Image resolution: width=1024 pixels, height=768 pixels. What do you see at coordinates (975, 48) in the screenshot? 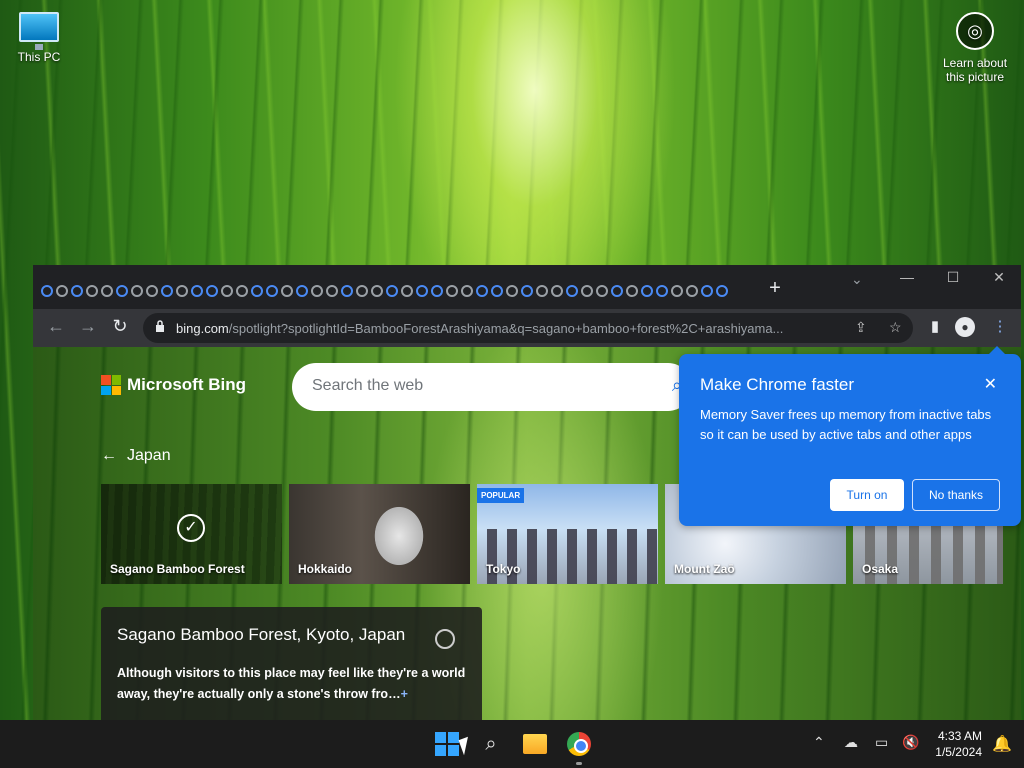
I see `learn-about-picture-icon: ◎ Learn about this picture` at bounding box center [975, 48].